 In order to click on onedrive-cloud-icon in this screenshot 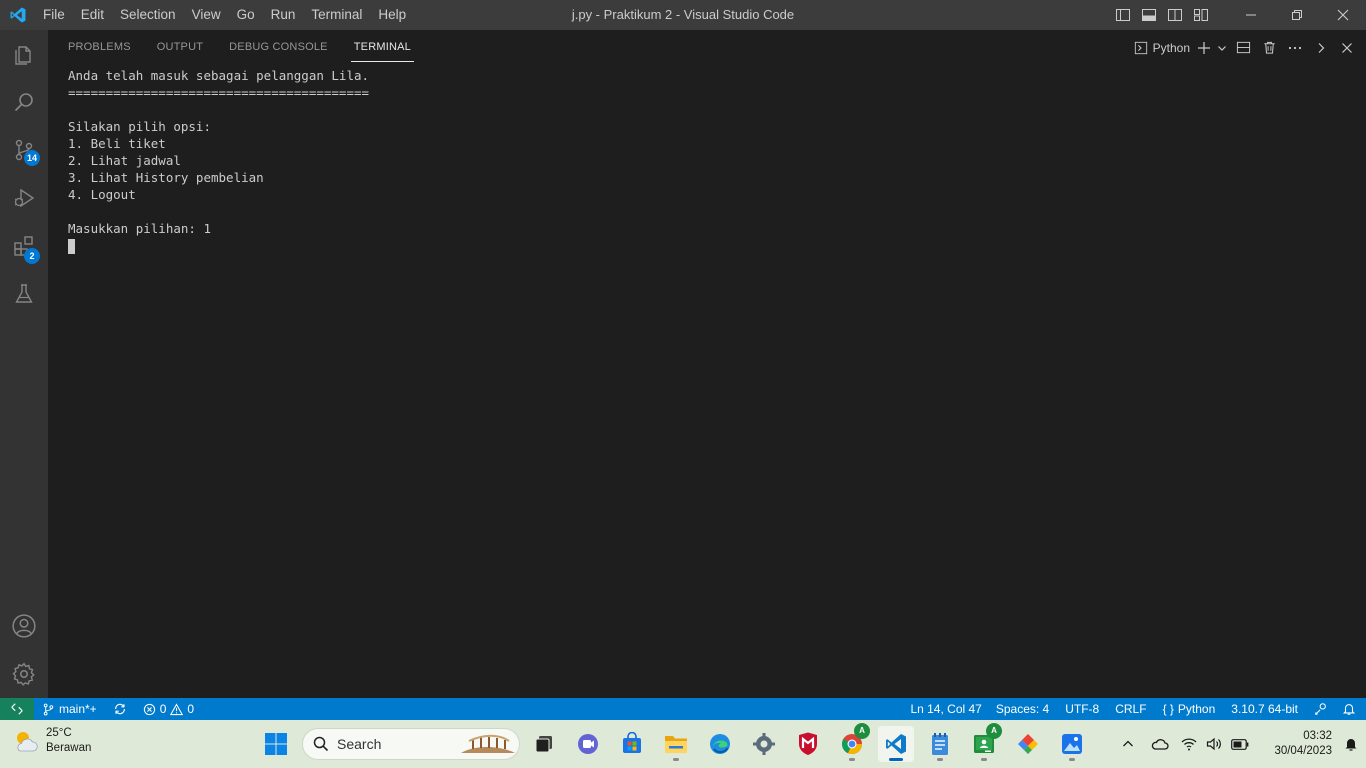, I will do `click(1160, 744)`.